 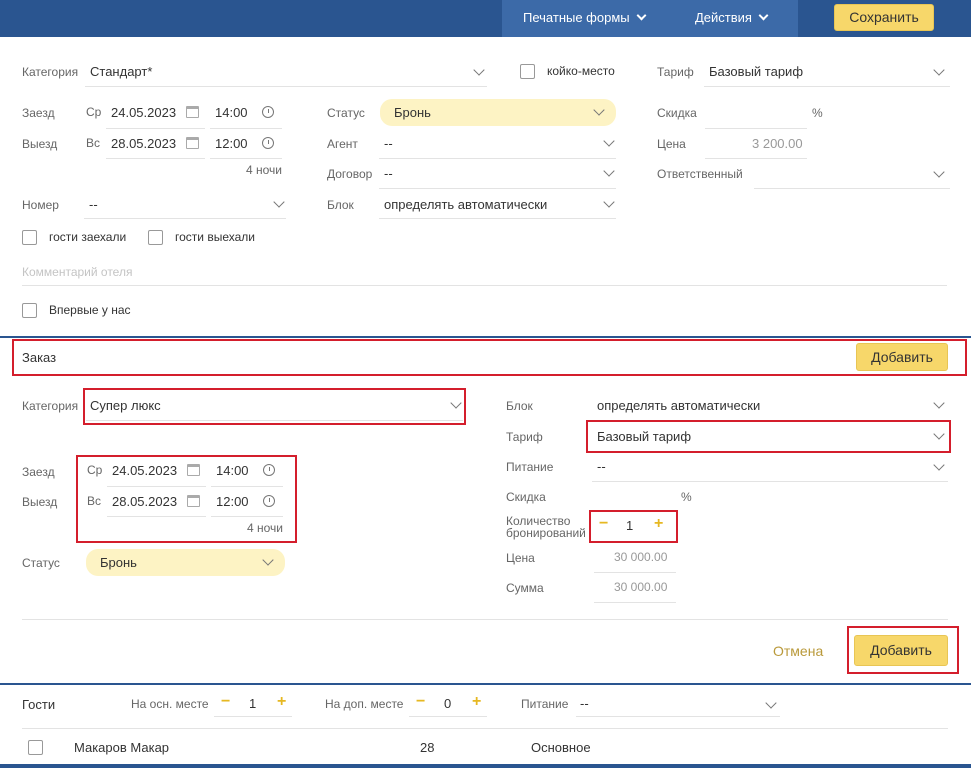 What do you see at coordinates (143, 112) in the screenshot?
I see `checkin-date-input: 24.05.2023` at bounding box center [143, 112].